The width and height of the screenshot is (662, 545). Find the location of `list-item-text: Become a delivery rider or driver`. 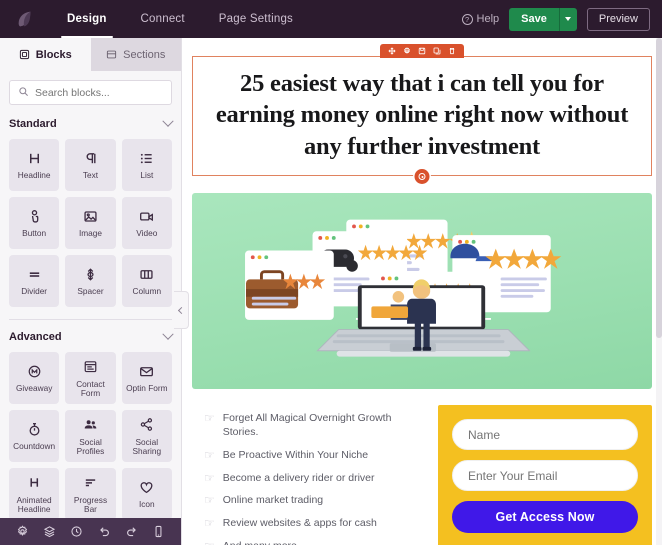

list-item-text: Become a delivery rider or driver is located at coordinates (298, 477).